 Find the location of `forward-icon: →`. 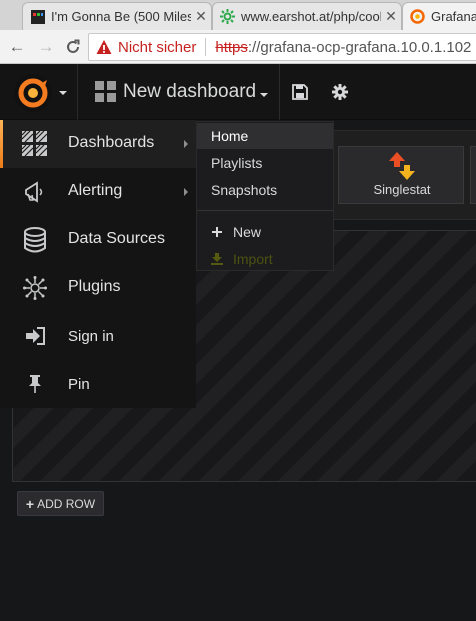

forward-icon: → is located at coordinates (46, 47).